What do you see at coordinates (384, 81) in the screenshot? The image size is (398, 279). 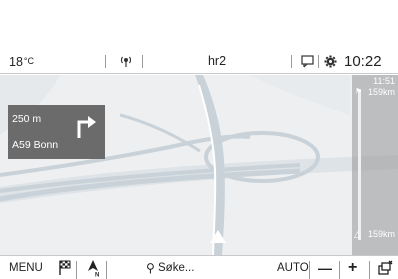 I see `eta-time: 11:51` at bounding box center [384, 81].